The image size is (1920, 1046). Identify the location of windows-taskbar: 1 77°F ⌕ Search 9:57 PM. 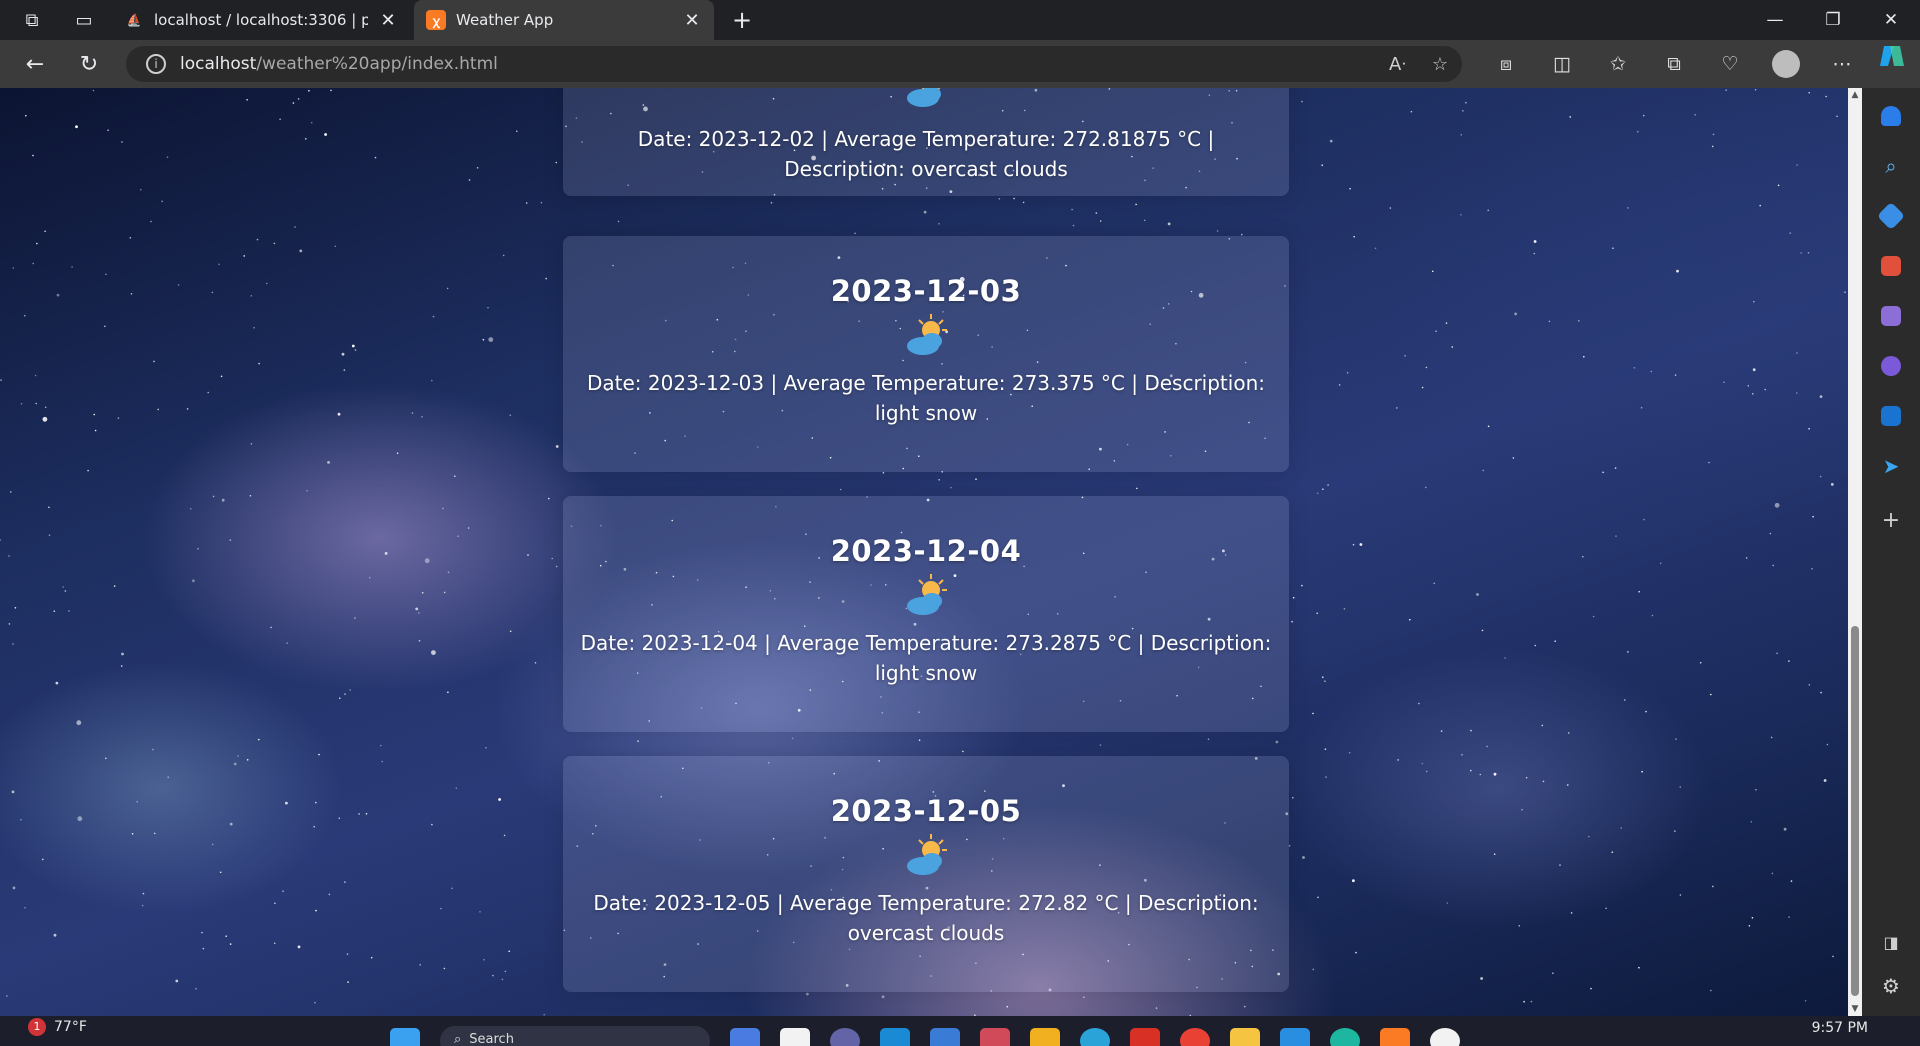
(960, 1031).